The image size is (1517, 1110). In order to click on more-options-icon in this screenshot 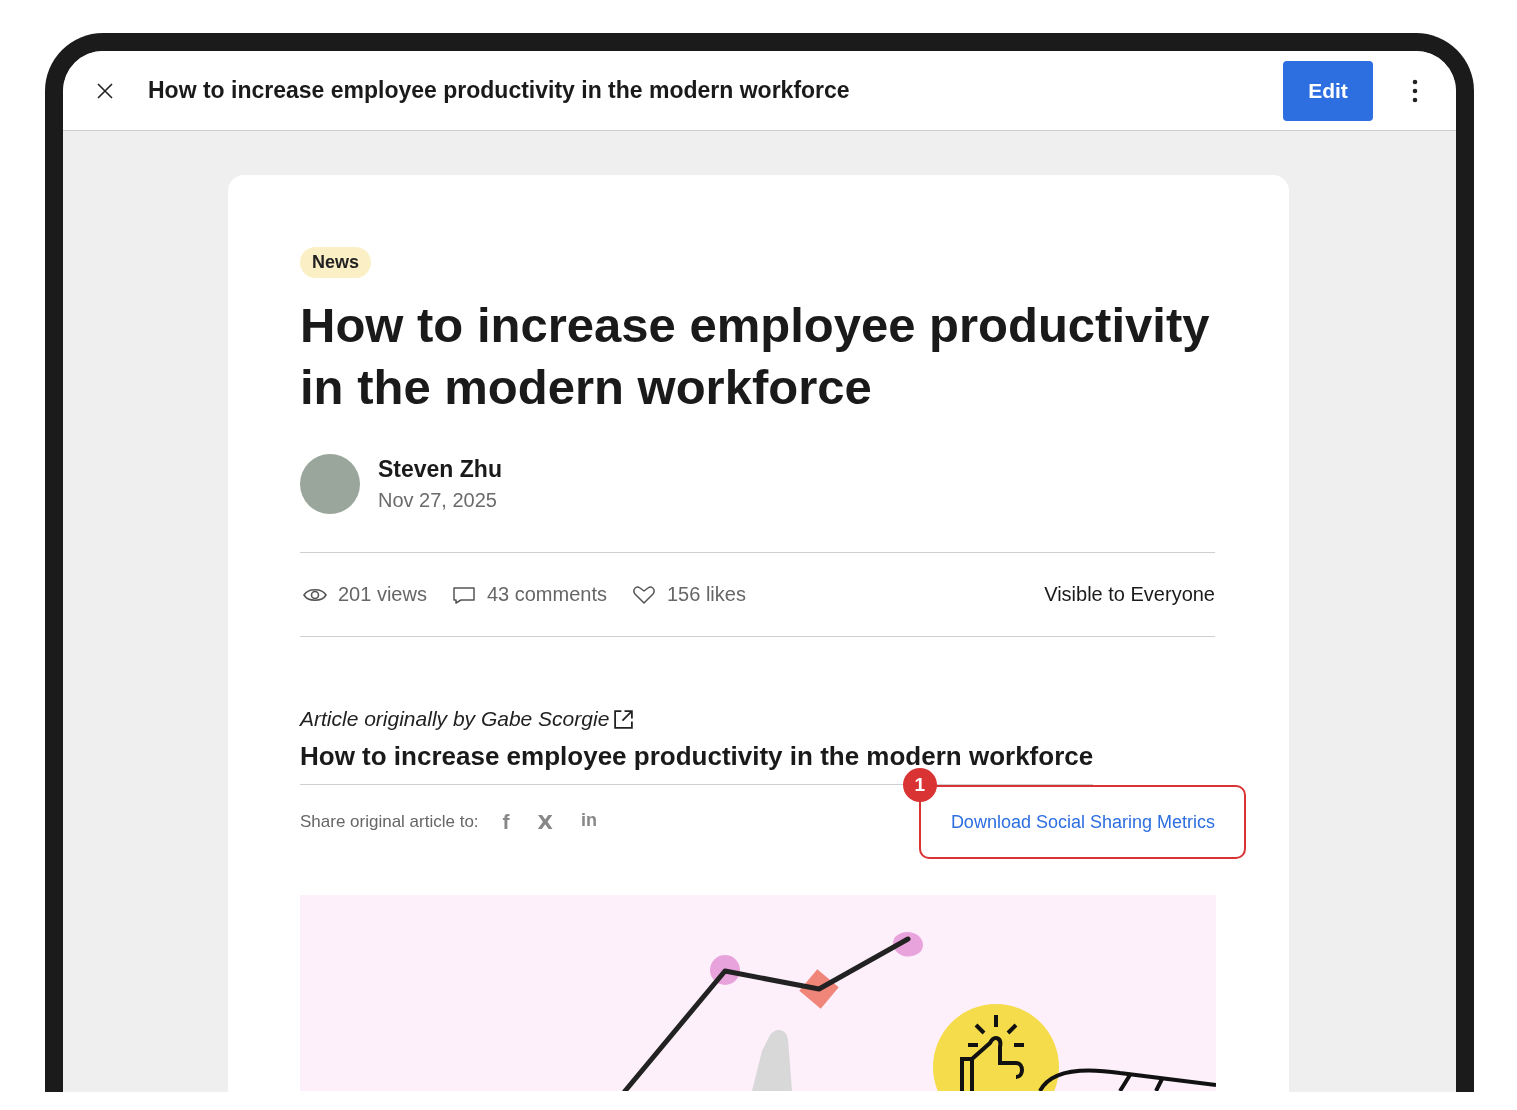, I will do `click(1415, 90)`.